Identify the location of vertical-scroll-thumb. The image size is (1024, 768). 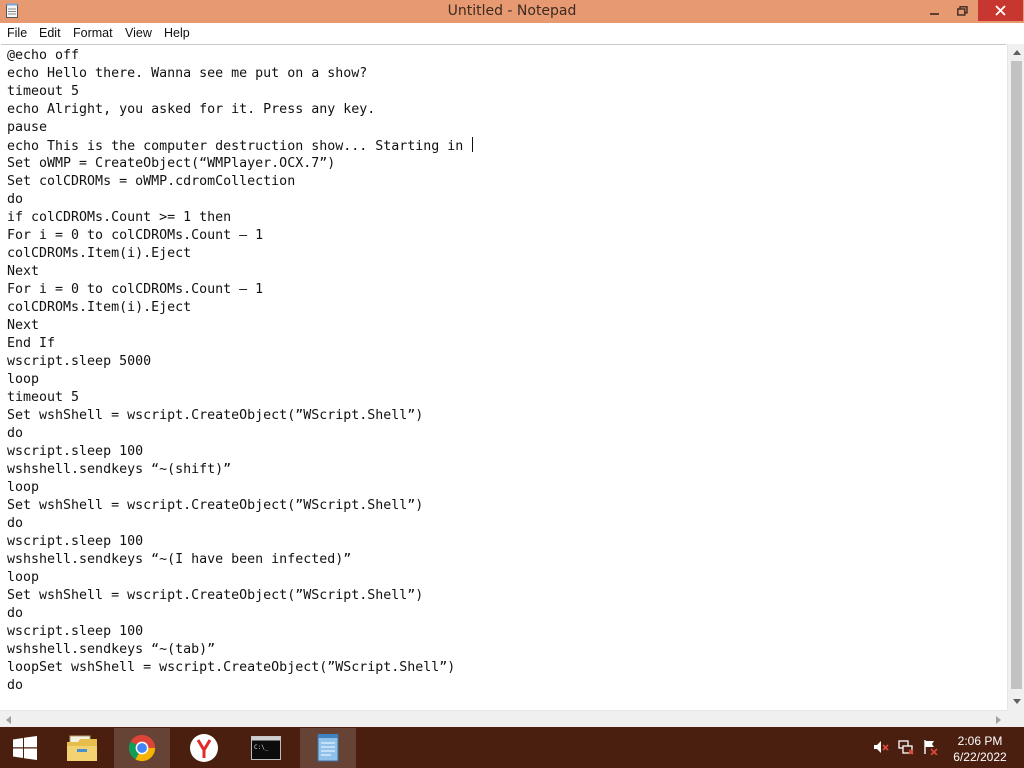
(1016, 375).